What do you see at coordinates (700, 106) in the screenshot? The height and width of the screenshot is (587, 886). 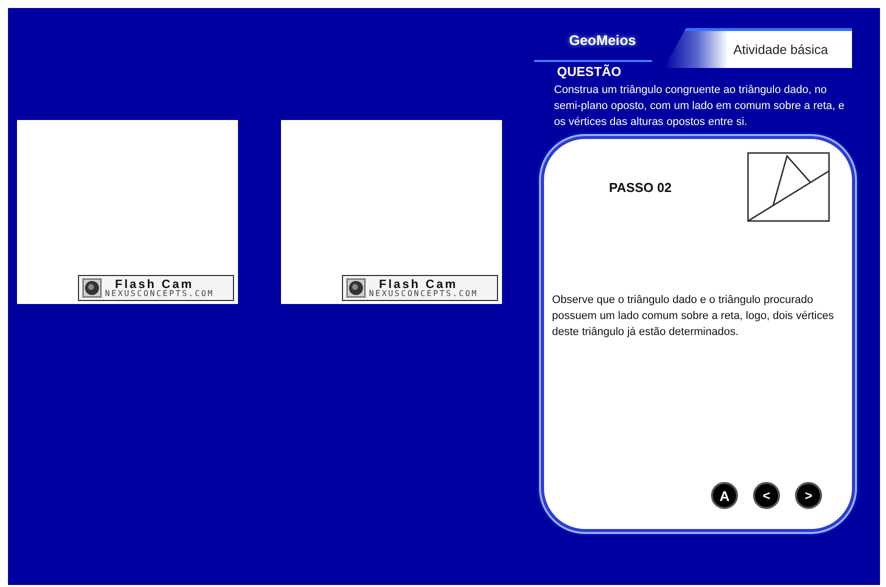 I see `question-text: Construa um triângulo congruente ao triângulo dado, no semi-plano oposto, com um lado em comum sobre a reta, e os vértices das alturas opostos entre si.` at bounding box center [700, 106].